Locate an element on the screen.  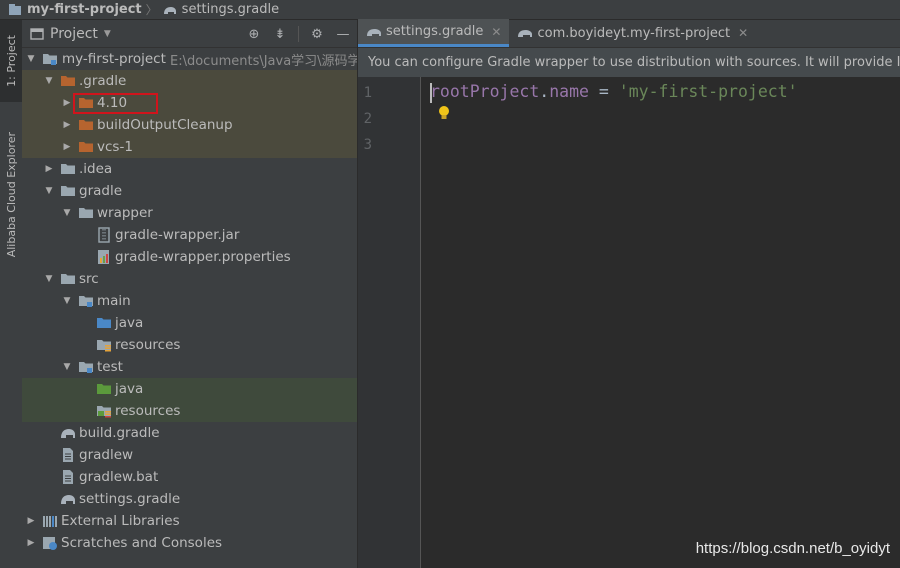
project-tool-tab: 1: Project is located at coordinates (11, 61).